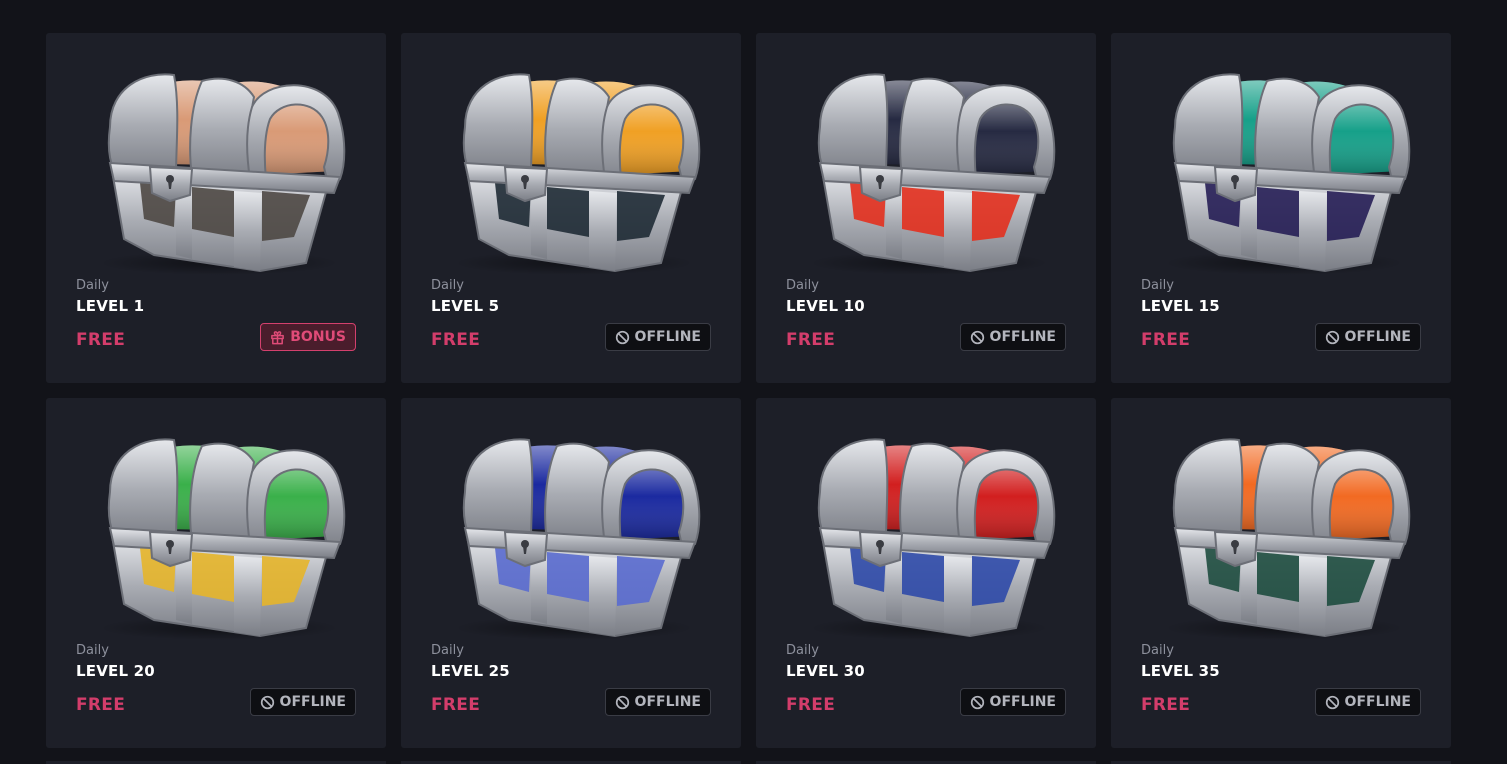 Image resolution: width=1507 pixels, height=764 pixels. What do you see at coordinates (825, 306) in the screenshot?
I see `case-title: LEVEL 10` at bounding box center [825, 306].